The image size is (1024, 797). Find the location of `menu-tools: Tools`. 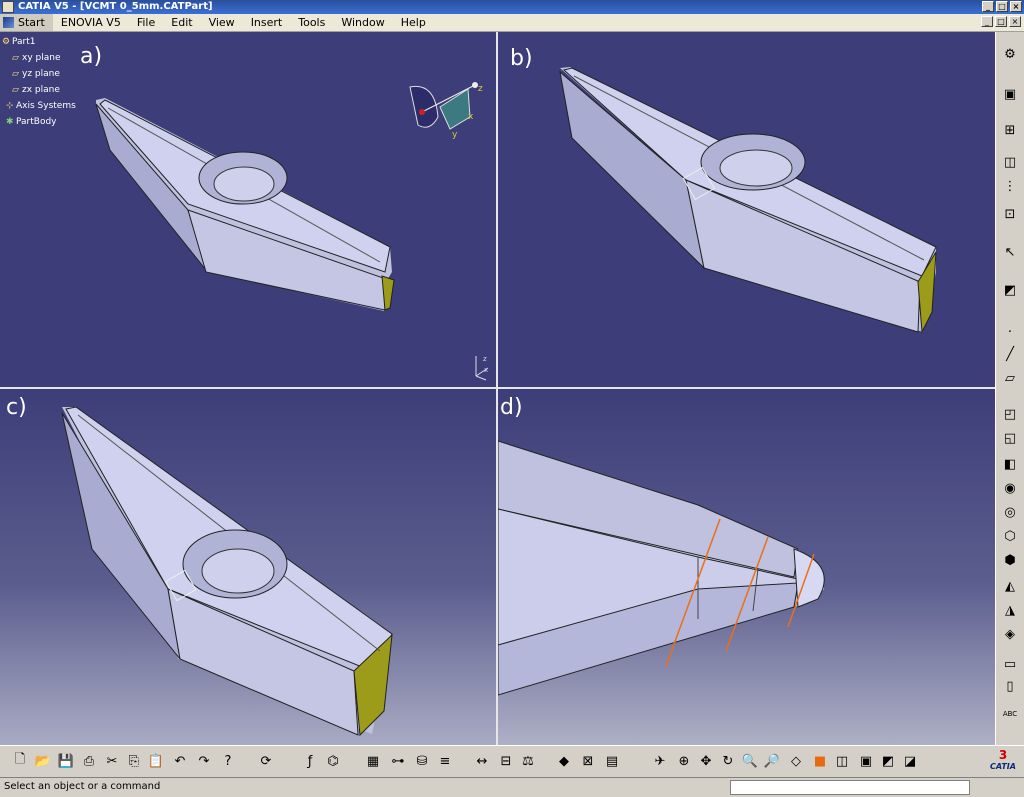

menu-tools: Tools is located at coordinates (311, 22).